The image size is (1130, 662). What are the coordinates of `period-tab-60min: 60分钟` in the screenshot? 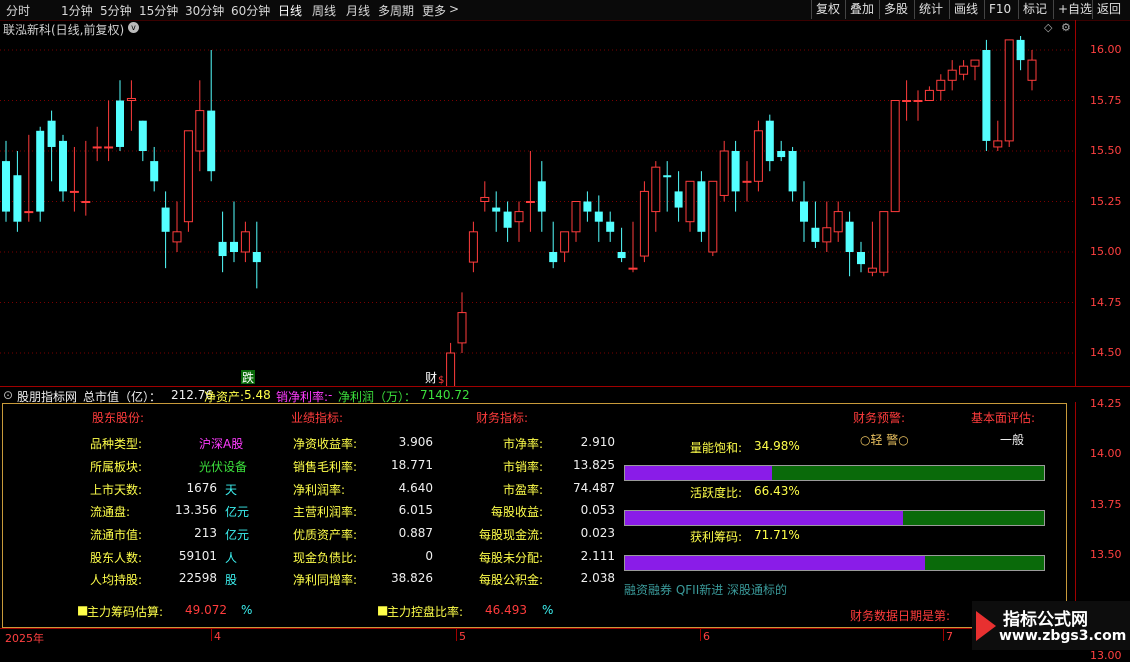 It's located at (250, 10).